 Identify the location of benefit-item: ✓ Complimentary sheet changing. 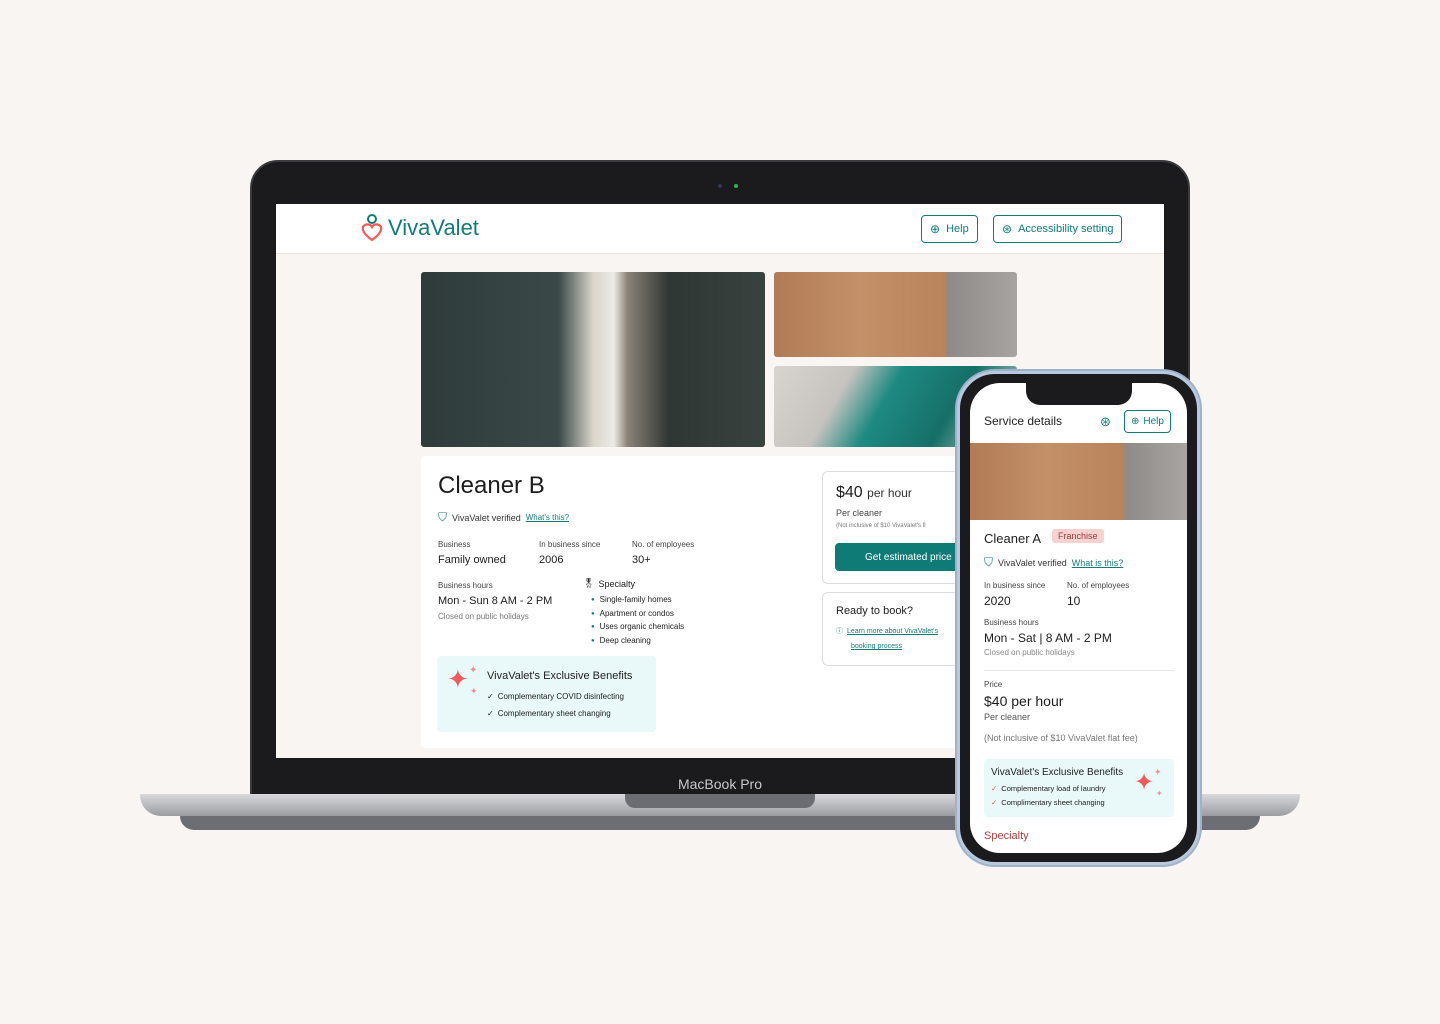
(1048, 802).